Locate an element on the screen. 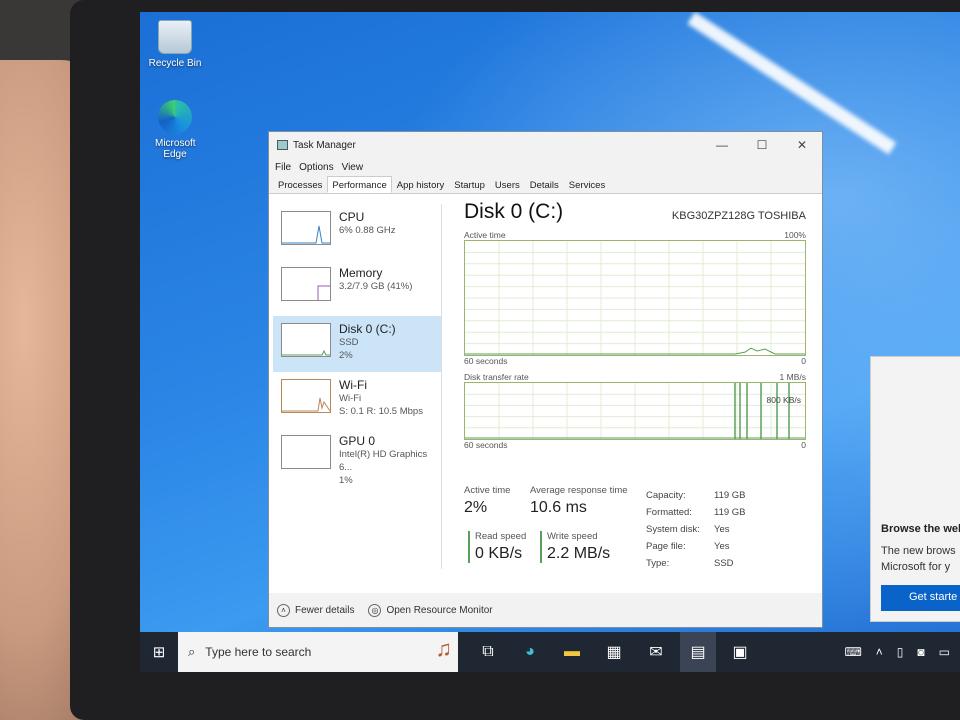  property-value: 119 GB is located at coordinates (730, 512).